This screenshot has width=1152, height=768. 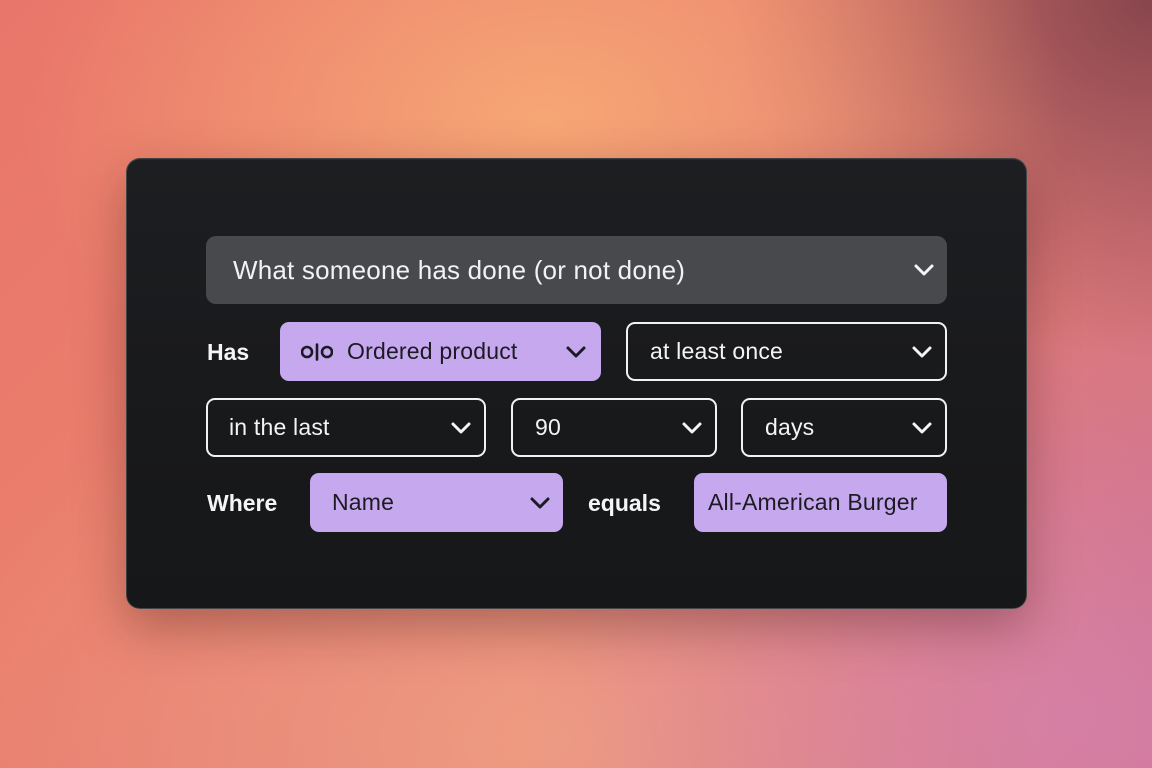 I want to click on has-label: Has, so click(x=228, y=352).